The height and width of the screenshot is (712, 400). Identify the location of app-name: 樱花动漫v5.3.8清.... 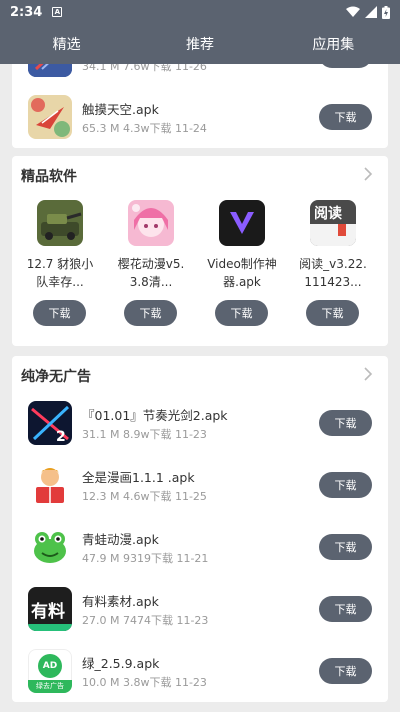
(151, 273).